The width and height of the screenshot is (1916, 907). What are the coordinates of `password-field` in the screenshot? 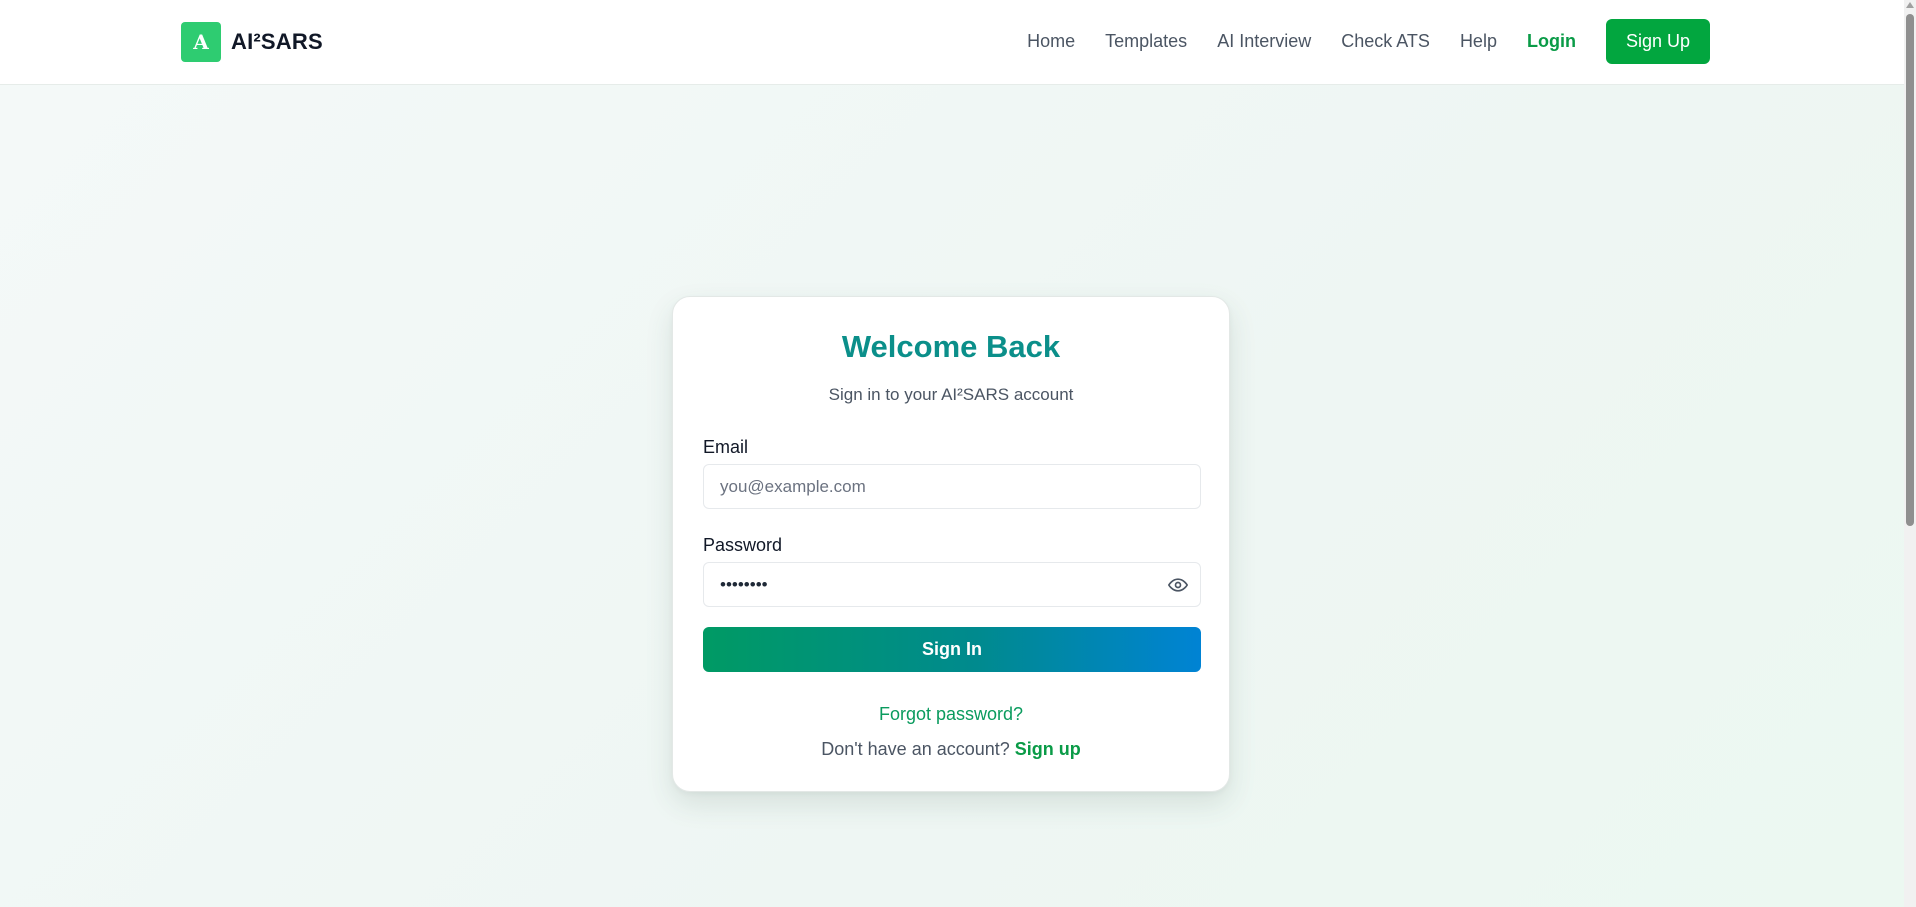 It's located at (952, 584).